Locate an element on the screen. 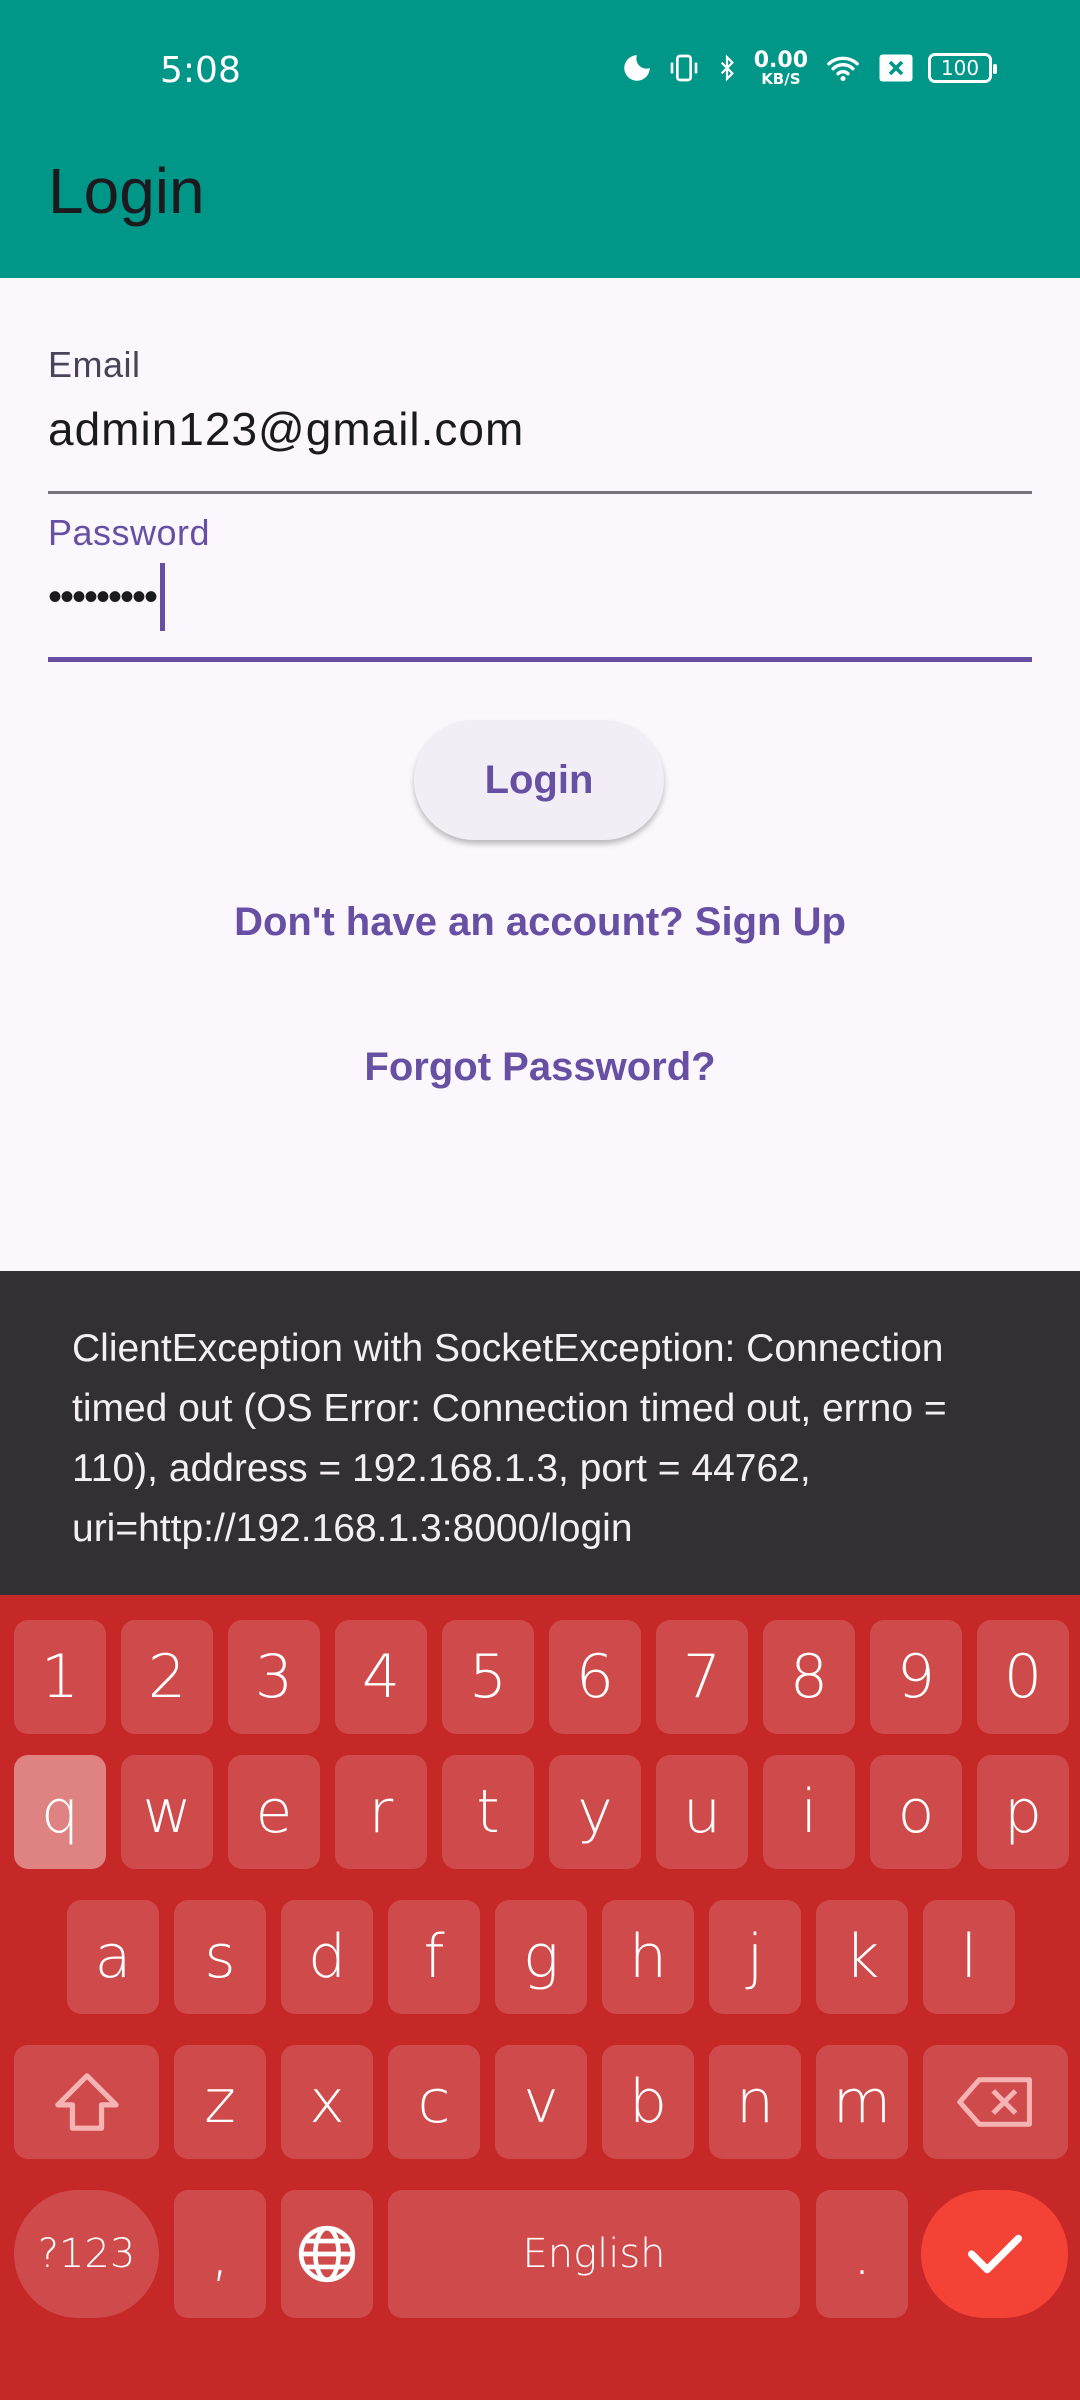 This screenshot has height=2400, width=1080. moon-icon is located at coordinates (636, 68).